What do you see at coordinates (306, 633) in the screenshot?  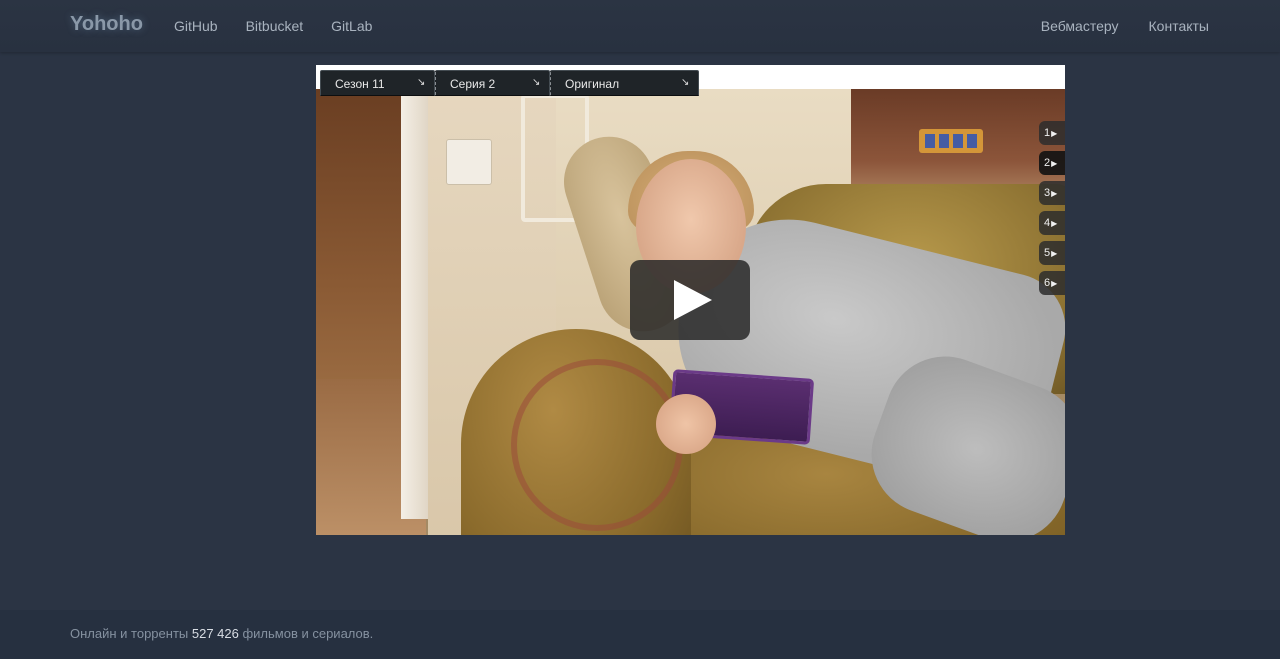 I see `footer-suffix: фильмов и сериалов.` at bounding box center [306, 633].